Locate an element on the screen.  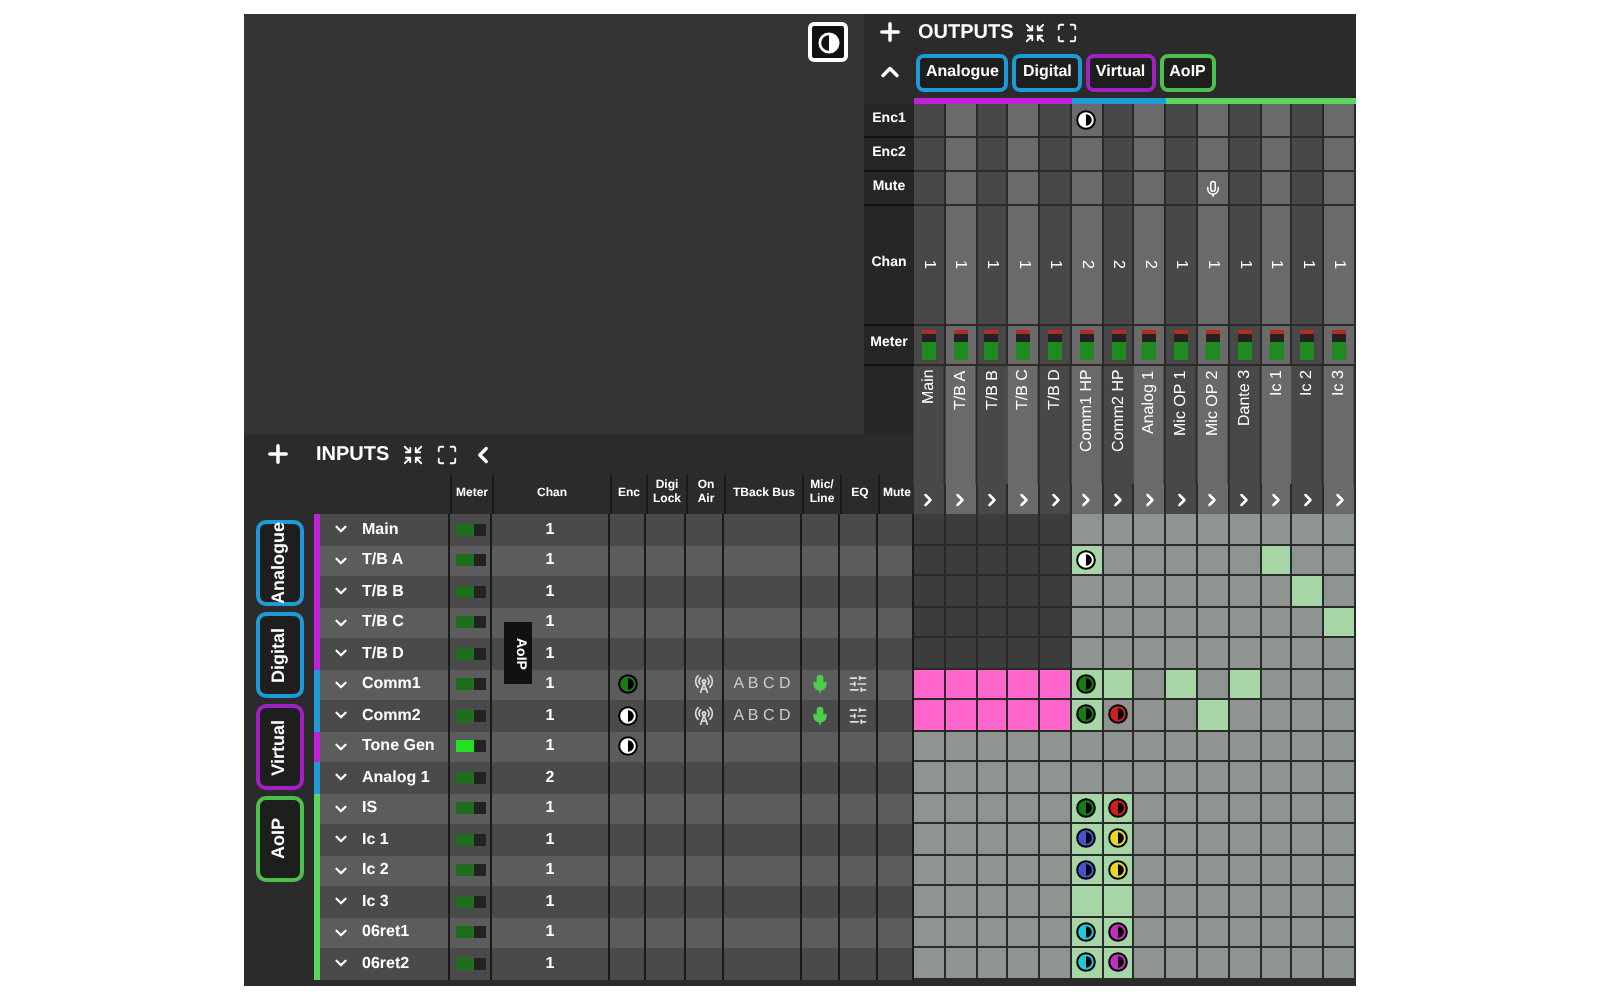
input-name: T/B D is located at coordinates (383, 653).